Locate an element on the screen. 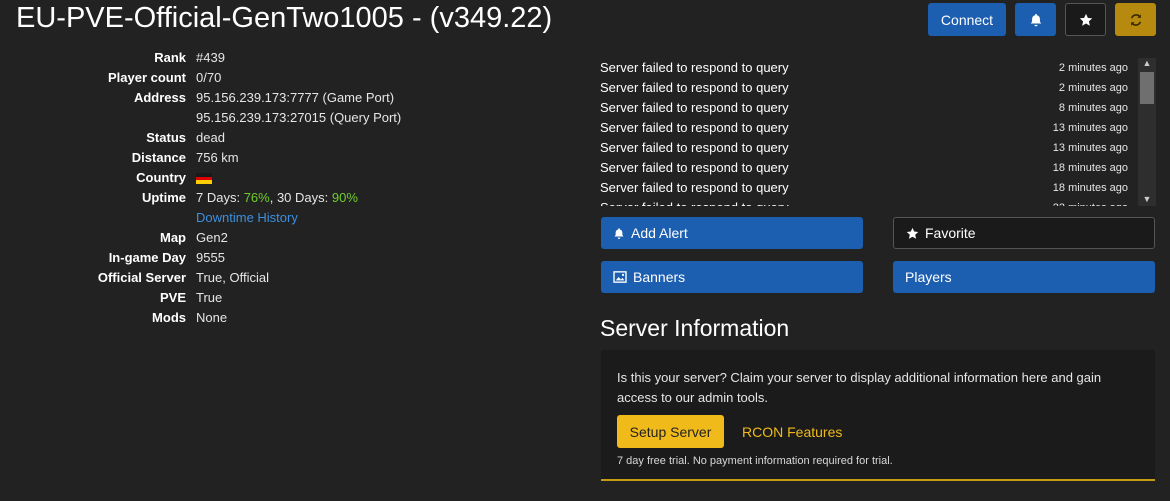  country-label: Country is located at coordinates (161, 177).